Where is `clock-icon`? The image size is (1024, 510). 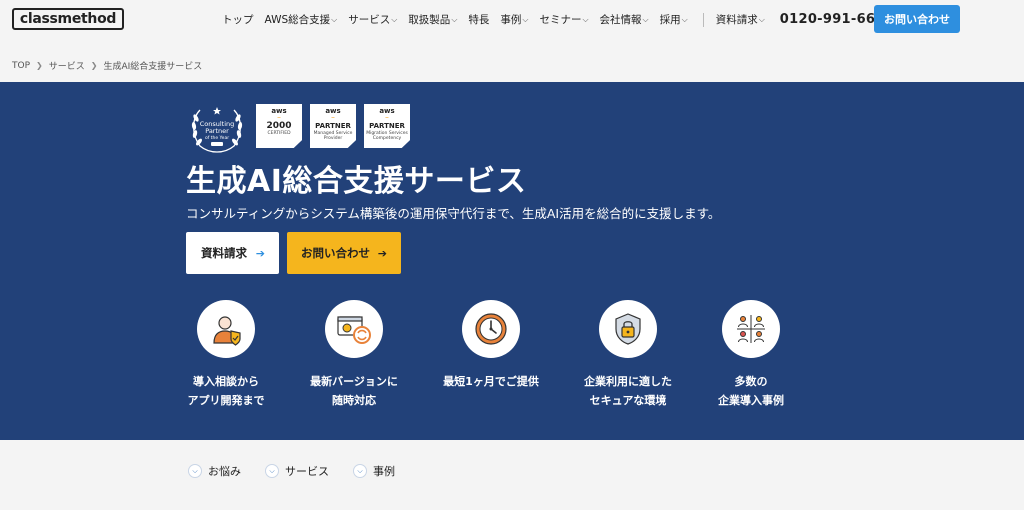
clock-icon is located at coordinates (491, 329).